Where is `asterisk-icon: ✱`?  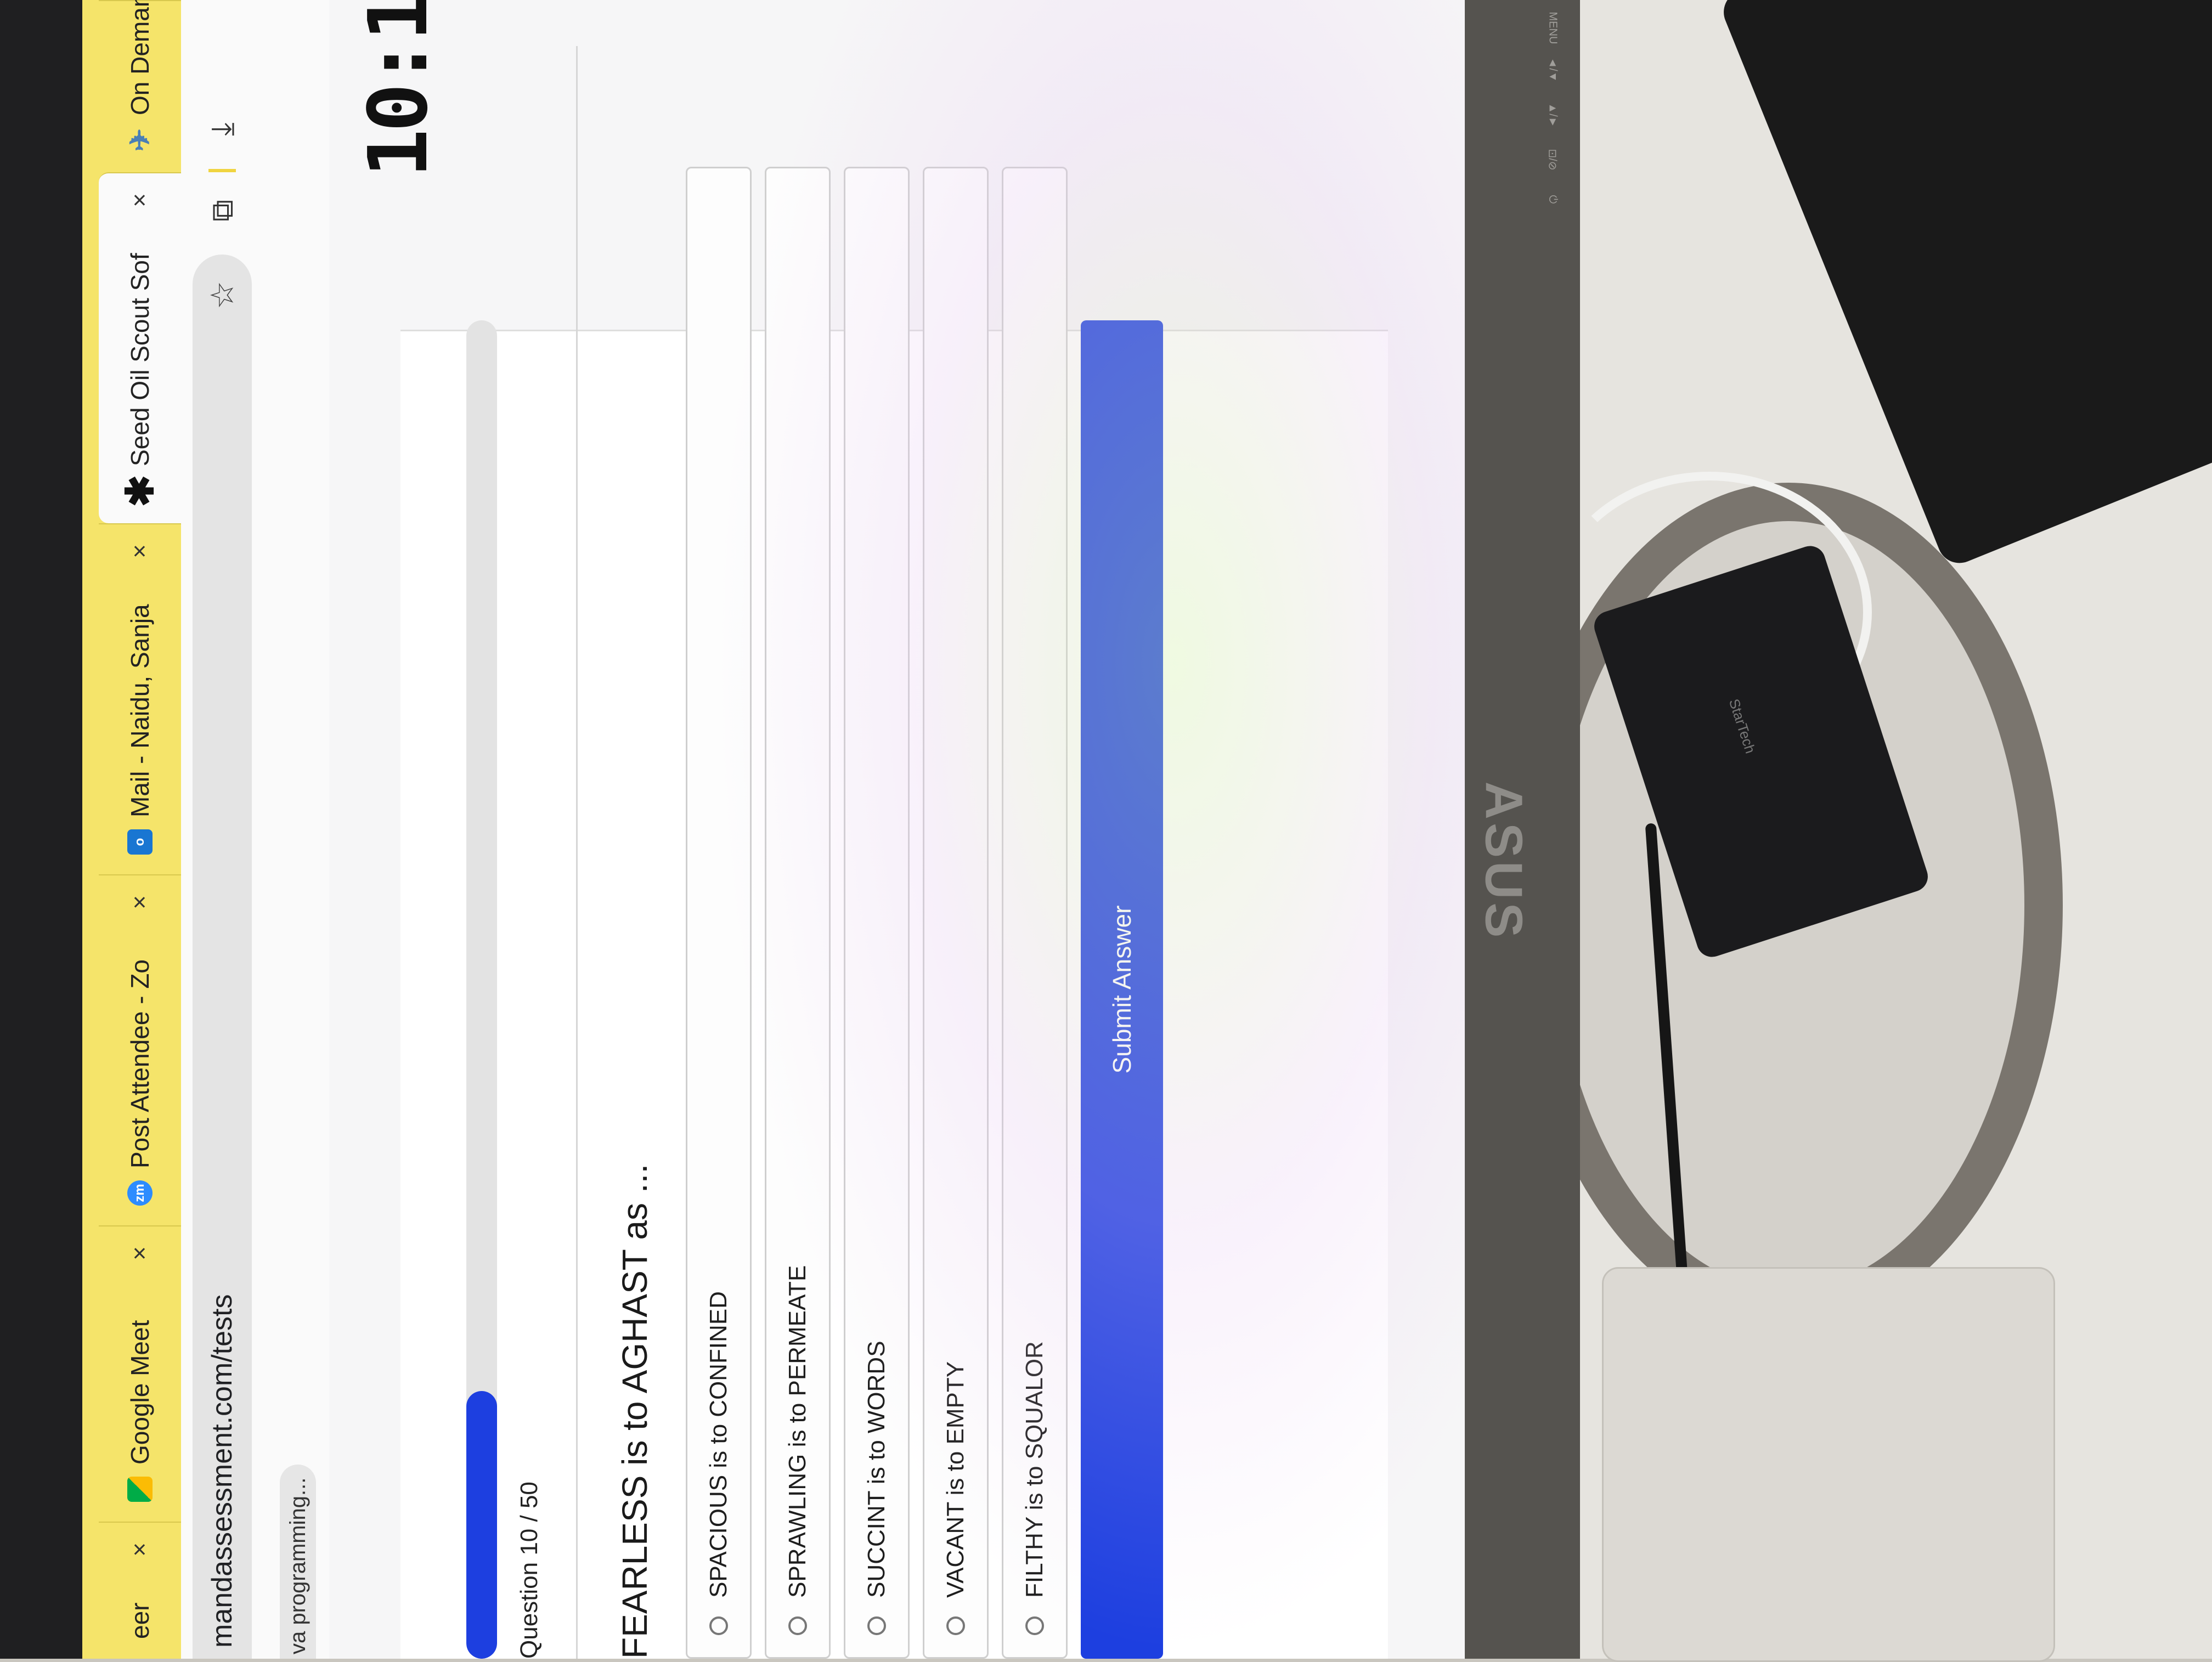
asterisk-icon: ✱ is located at coordinates (140, 490).